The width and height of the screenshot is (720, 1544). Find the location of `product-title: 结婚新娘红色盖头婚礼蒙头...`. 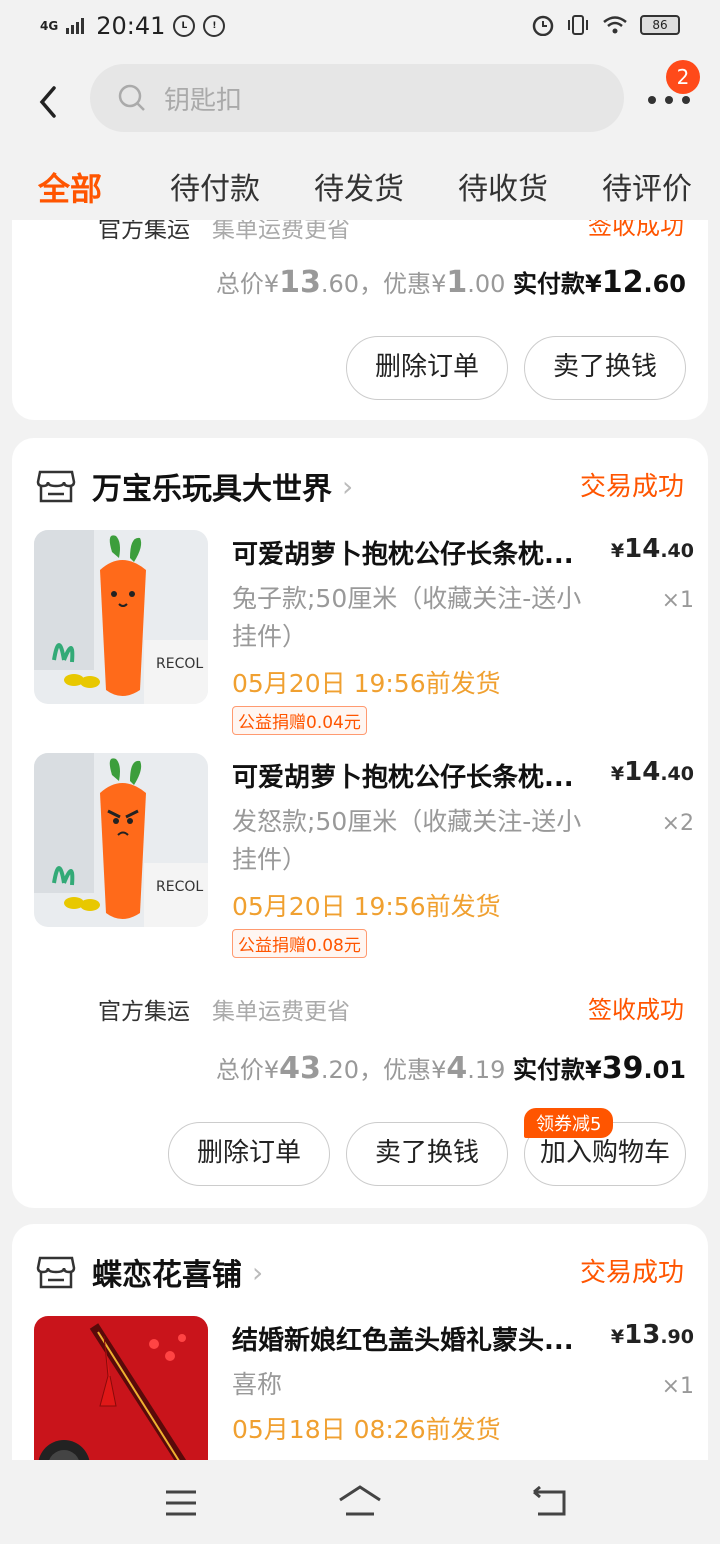

product-title: 结婚新娘红色盖头婚礼蒙头... is located at coordinates (403, 1341).